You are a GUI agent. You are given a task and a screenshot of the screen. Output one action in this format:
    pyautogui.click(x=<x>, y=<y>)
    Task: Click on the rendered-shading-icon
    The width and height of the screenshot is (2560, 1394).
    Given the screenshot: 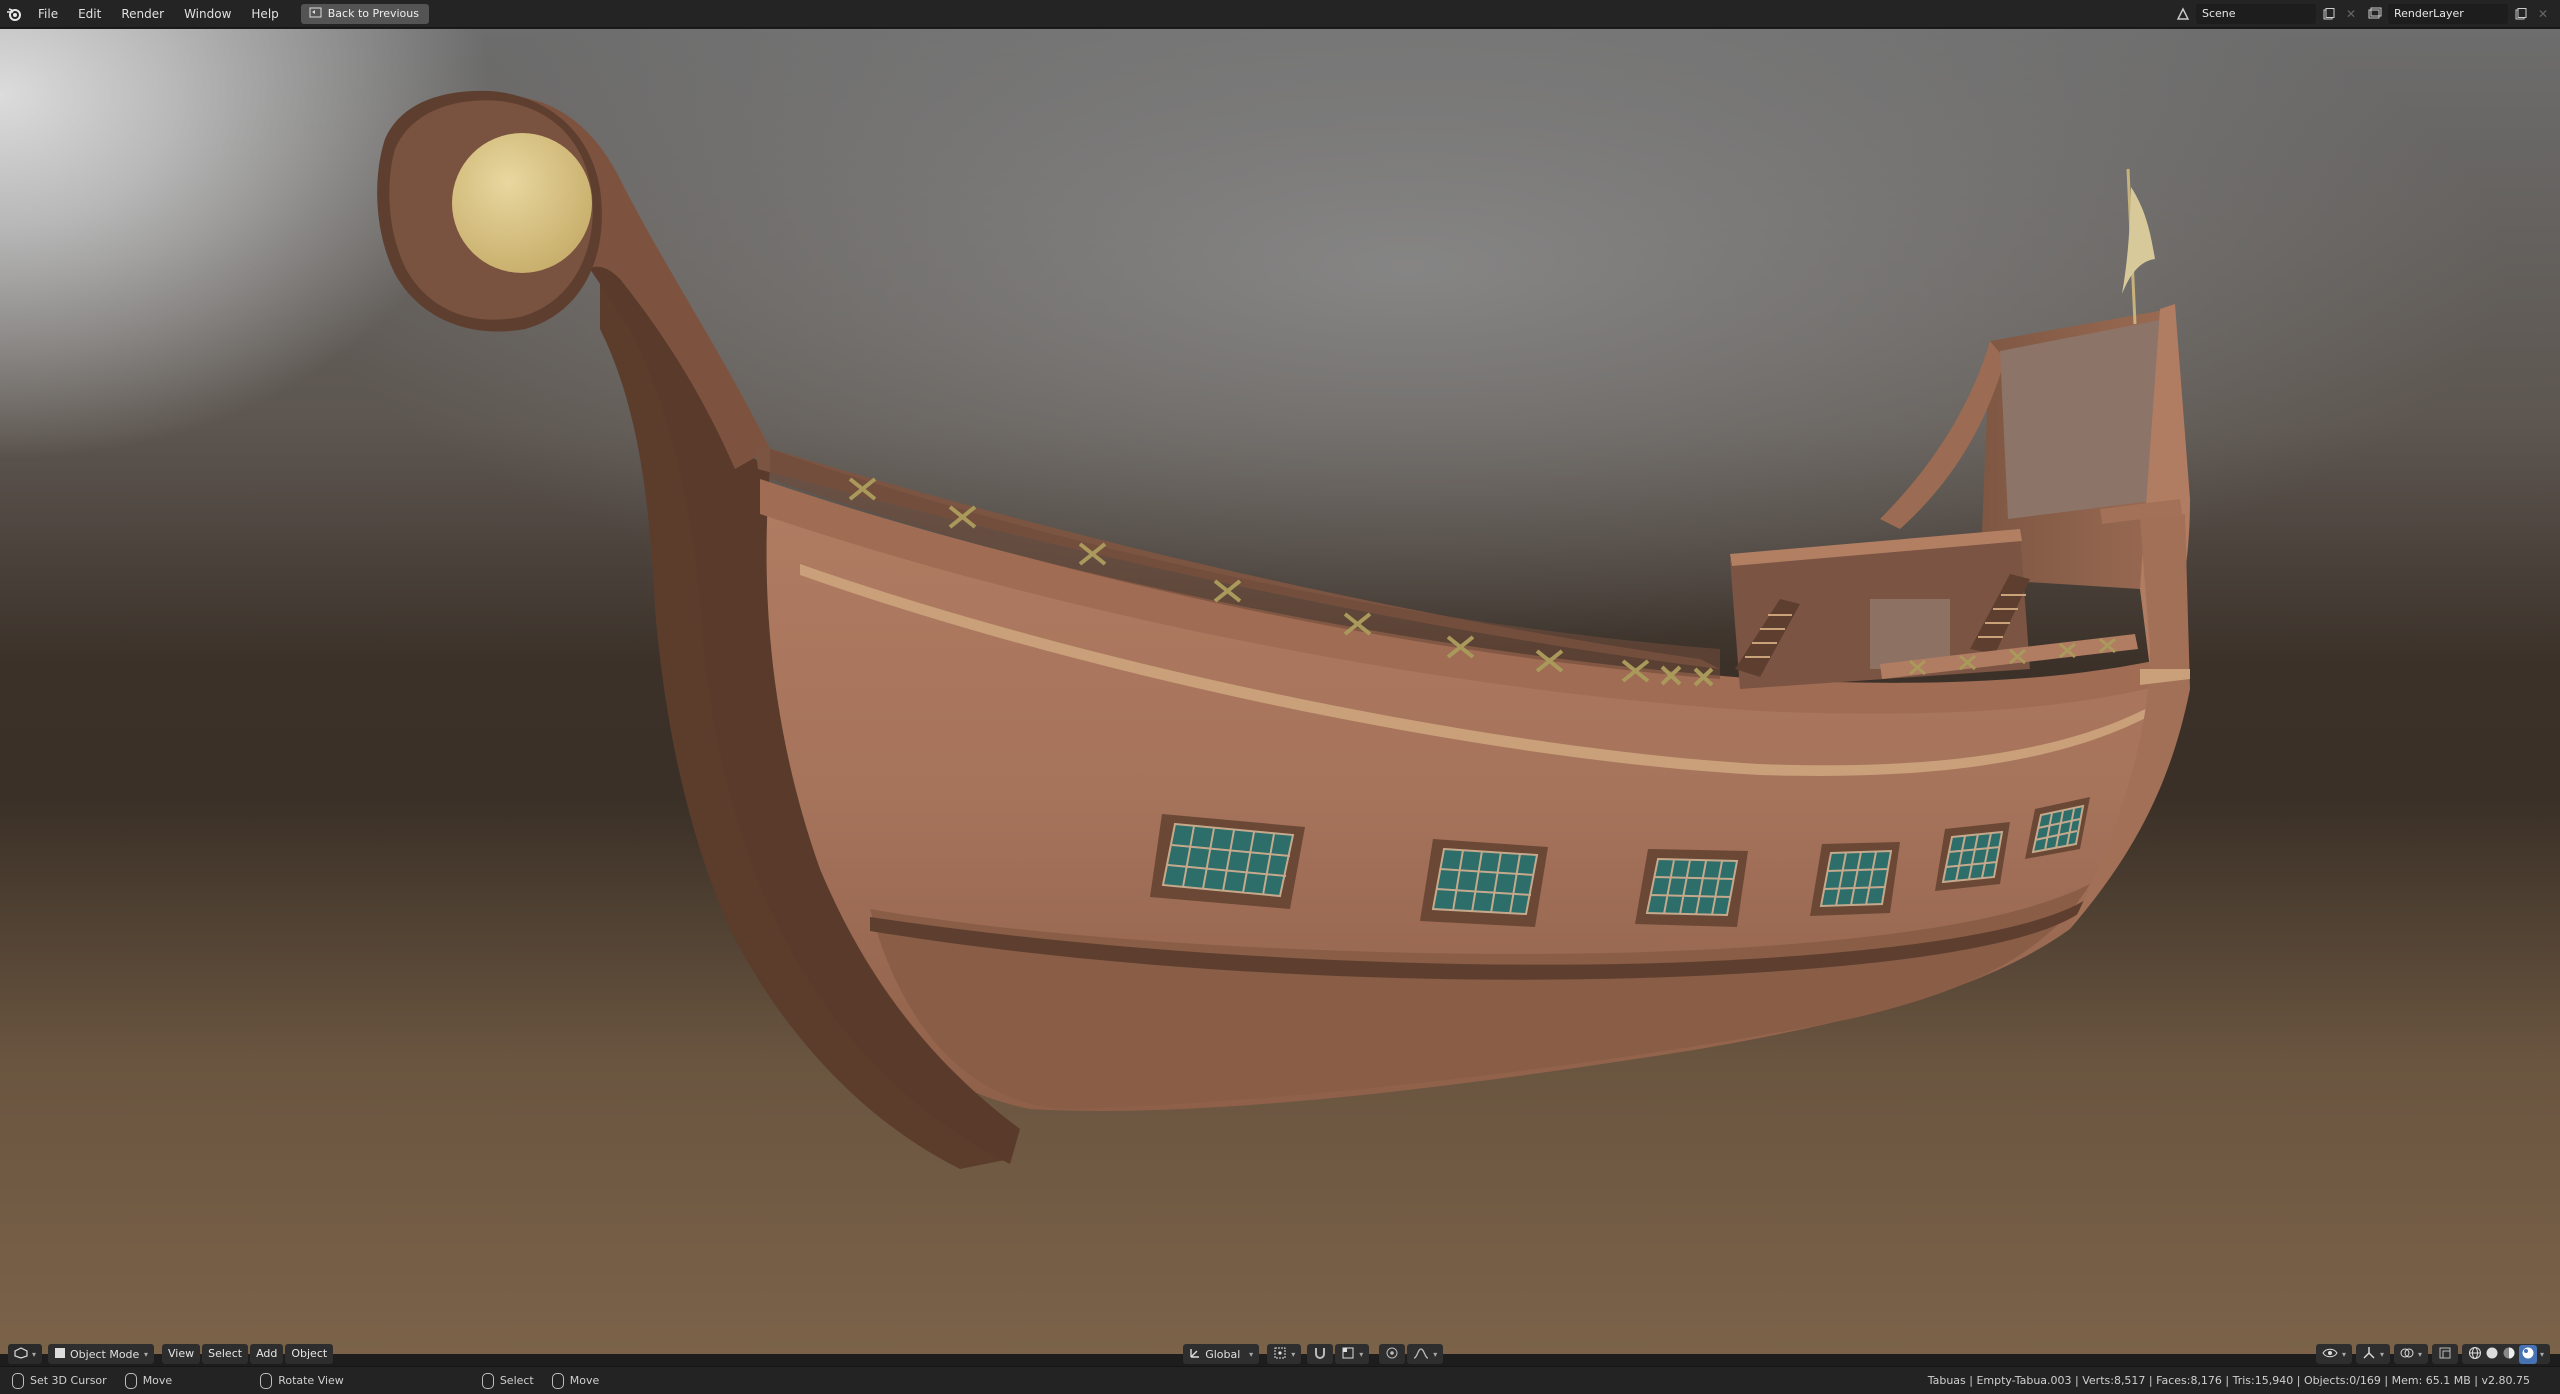 What is the action you would take?
    pyautogui.click(x=2527, y=1354)
    